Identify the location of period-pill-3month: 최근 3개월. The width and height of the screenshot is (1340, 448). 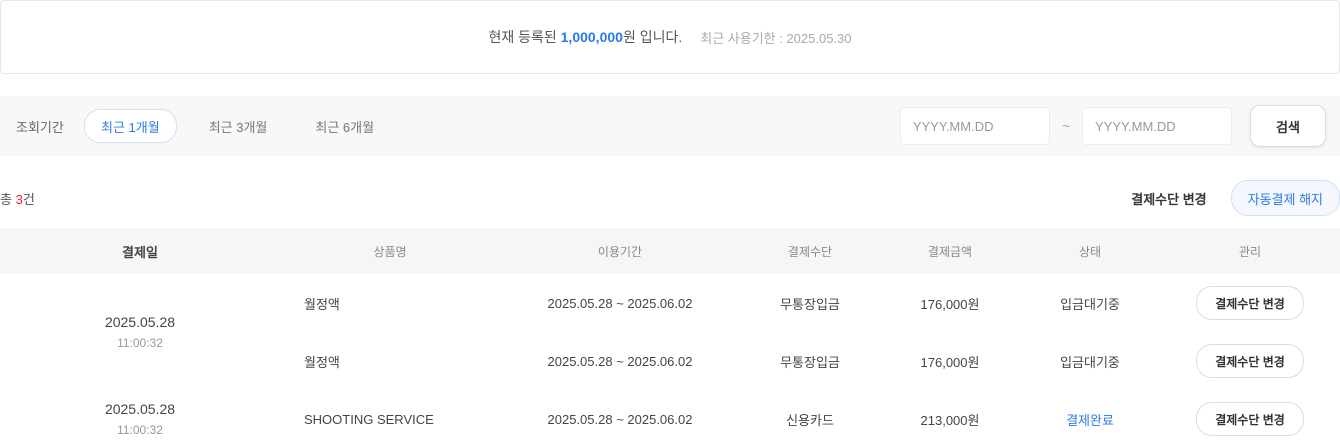
(238, 126).